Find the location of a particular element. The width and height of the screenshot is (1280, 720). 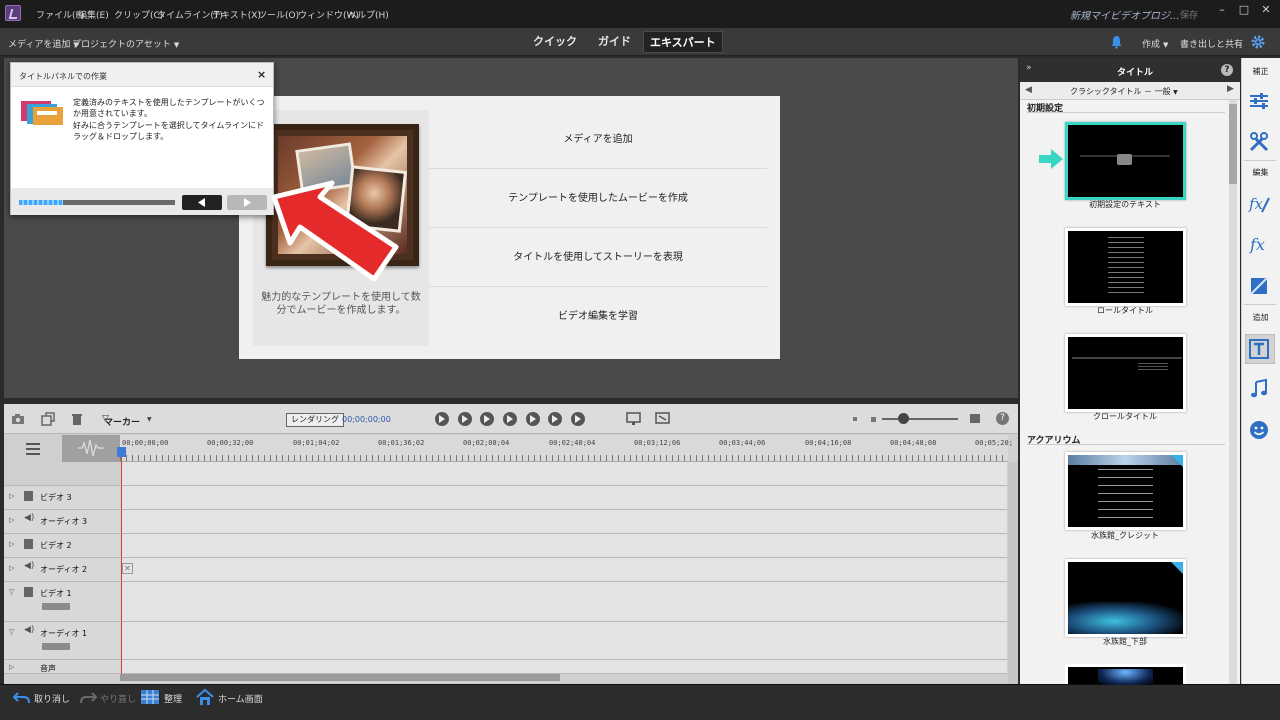

track-audio-2: ✕ is located at coordinates (564, 570).